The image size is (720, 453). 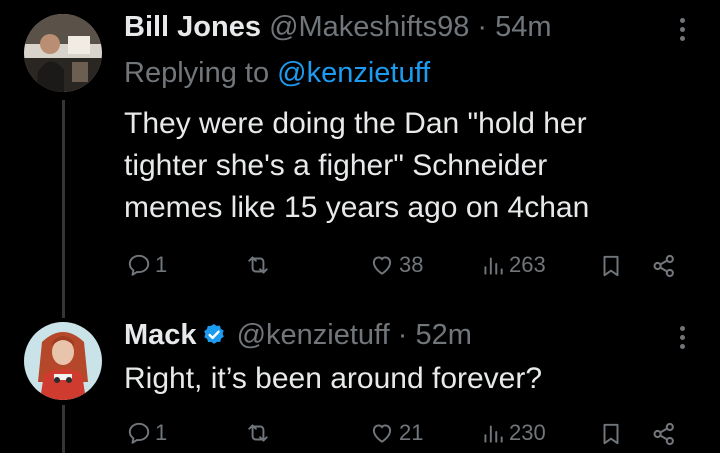 What do you see at coordinates (201, 73) in the screenshot?
I see `replying-to-label: Replying to` at bounding box center [201, 73].